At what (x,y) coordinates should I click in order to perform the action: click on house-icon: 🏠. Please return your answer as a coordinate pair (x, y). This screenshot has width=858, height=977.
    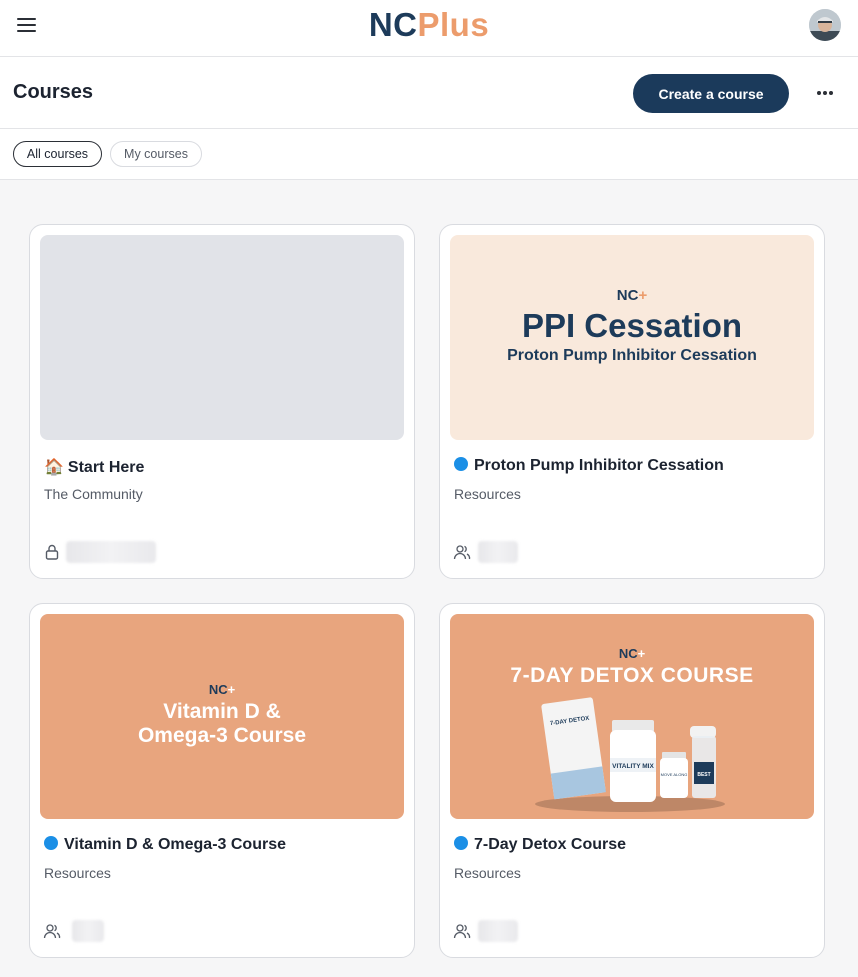
    Looking at the image, I should click on (54, 467).